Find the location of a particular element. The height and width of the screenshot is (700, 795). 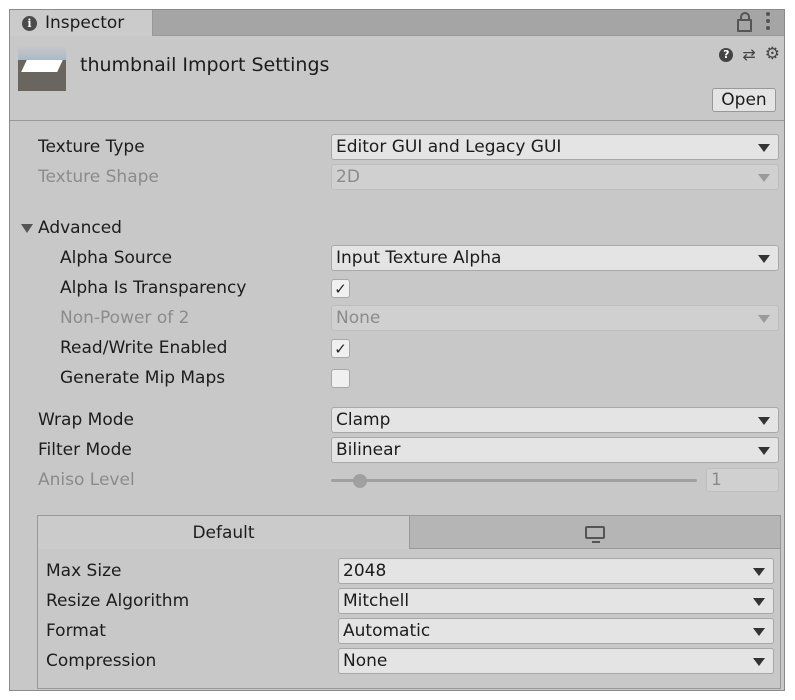

filter-mode-value: Bilinear is located at coordinates (368, 450).